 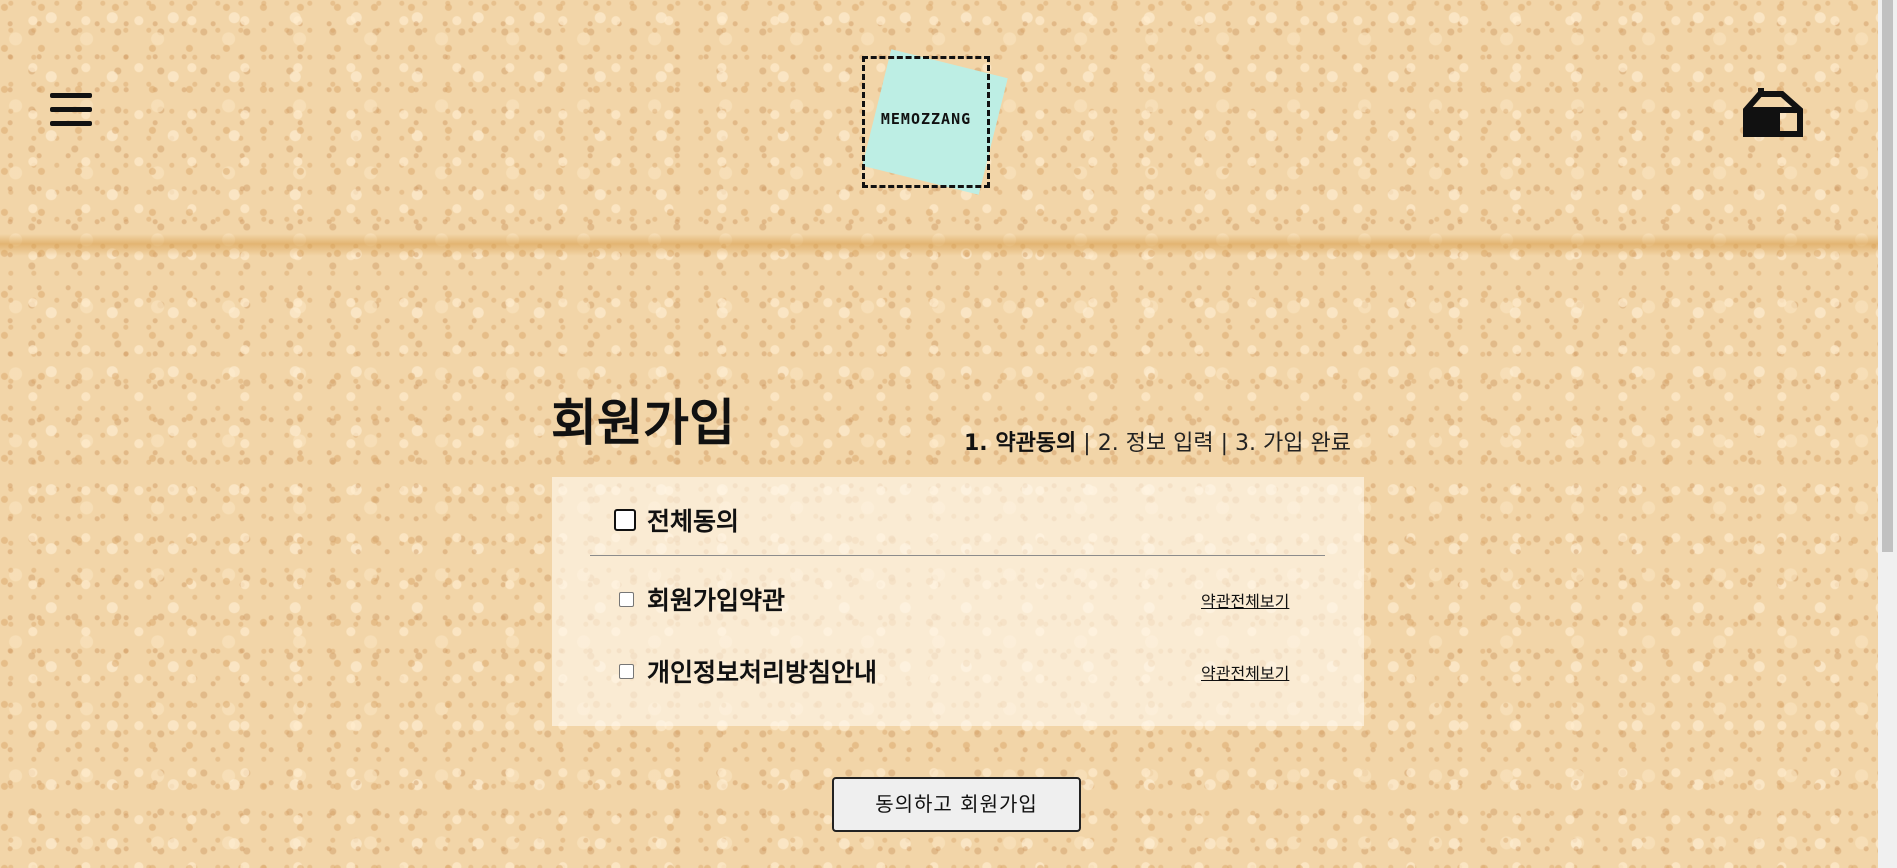 I want to click on home-icon, so click(x=1775, y=112).